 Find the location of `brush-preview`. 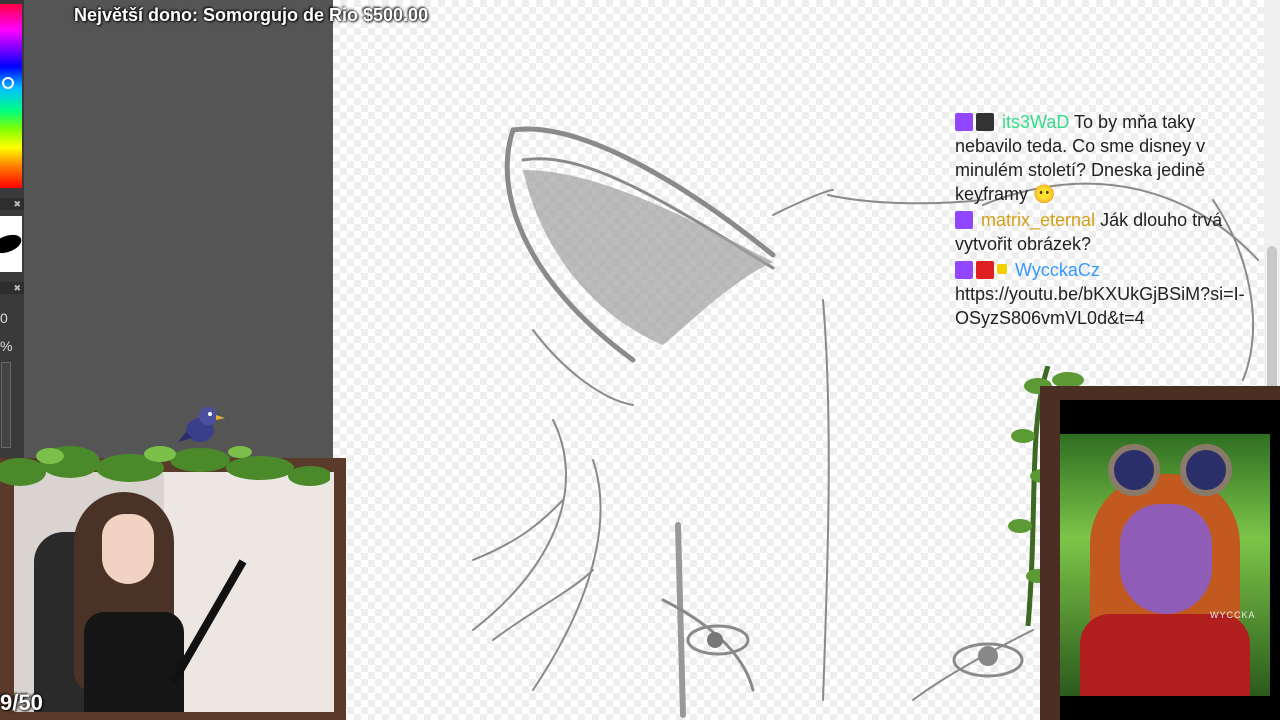

brush-preview is located at coordinates (11, 244).